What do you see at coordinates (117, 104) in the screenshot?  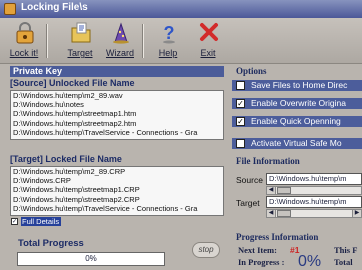 I see `list-item: D:\Windows.hu\notes` at bounding box center [117, 104].